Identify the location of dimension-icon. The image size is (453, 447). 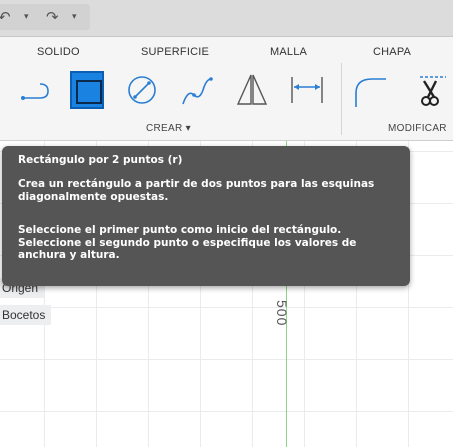
(307, 90).